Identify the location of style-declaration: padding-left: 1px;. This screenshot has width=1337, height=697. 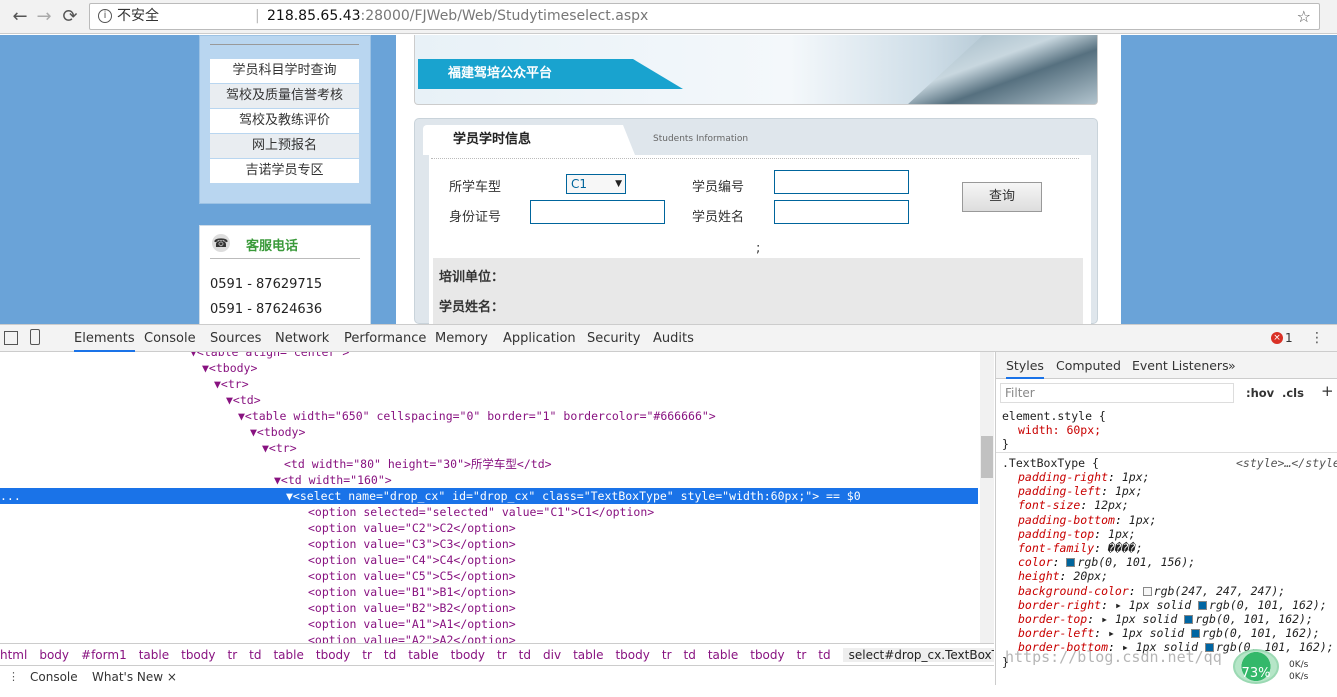
(1080, 491).